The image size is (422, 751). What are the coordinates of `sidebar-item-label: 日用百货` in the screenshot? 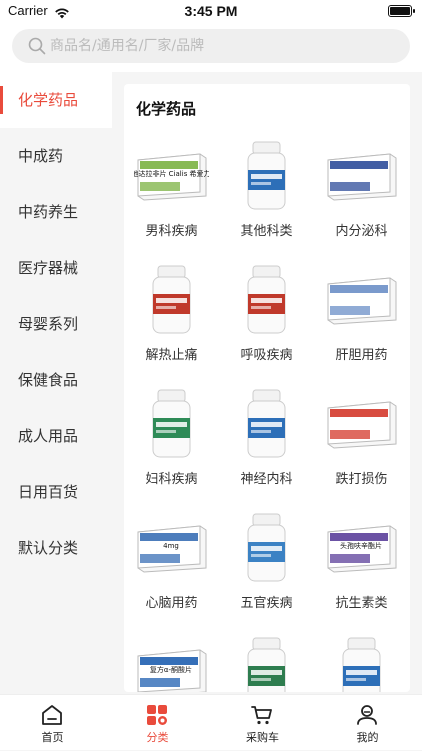 It's located at (48, 492).